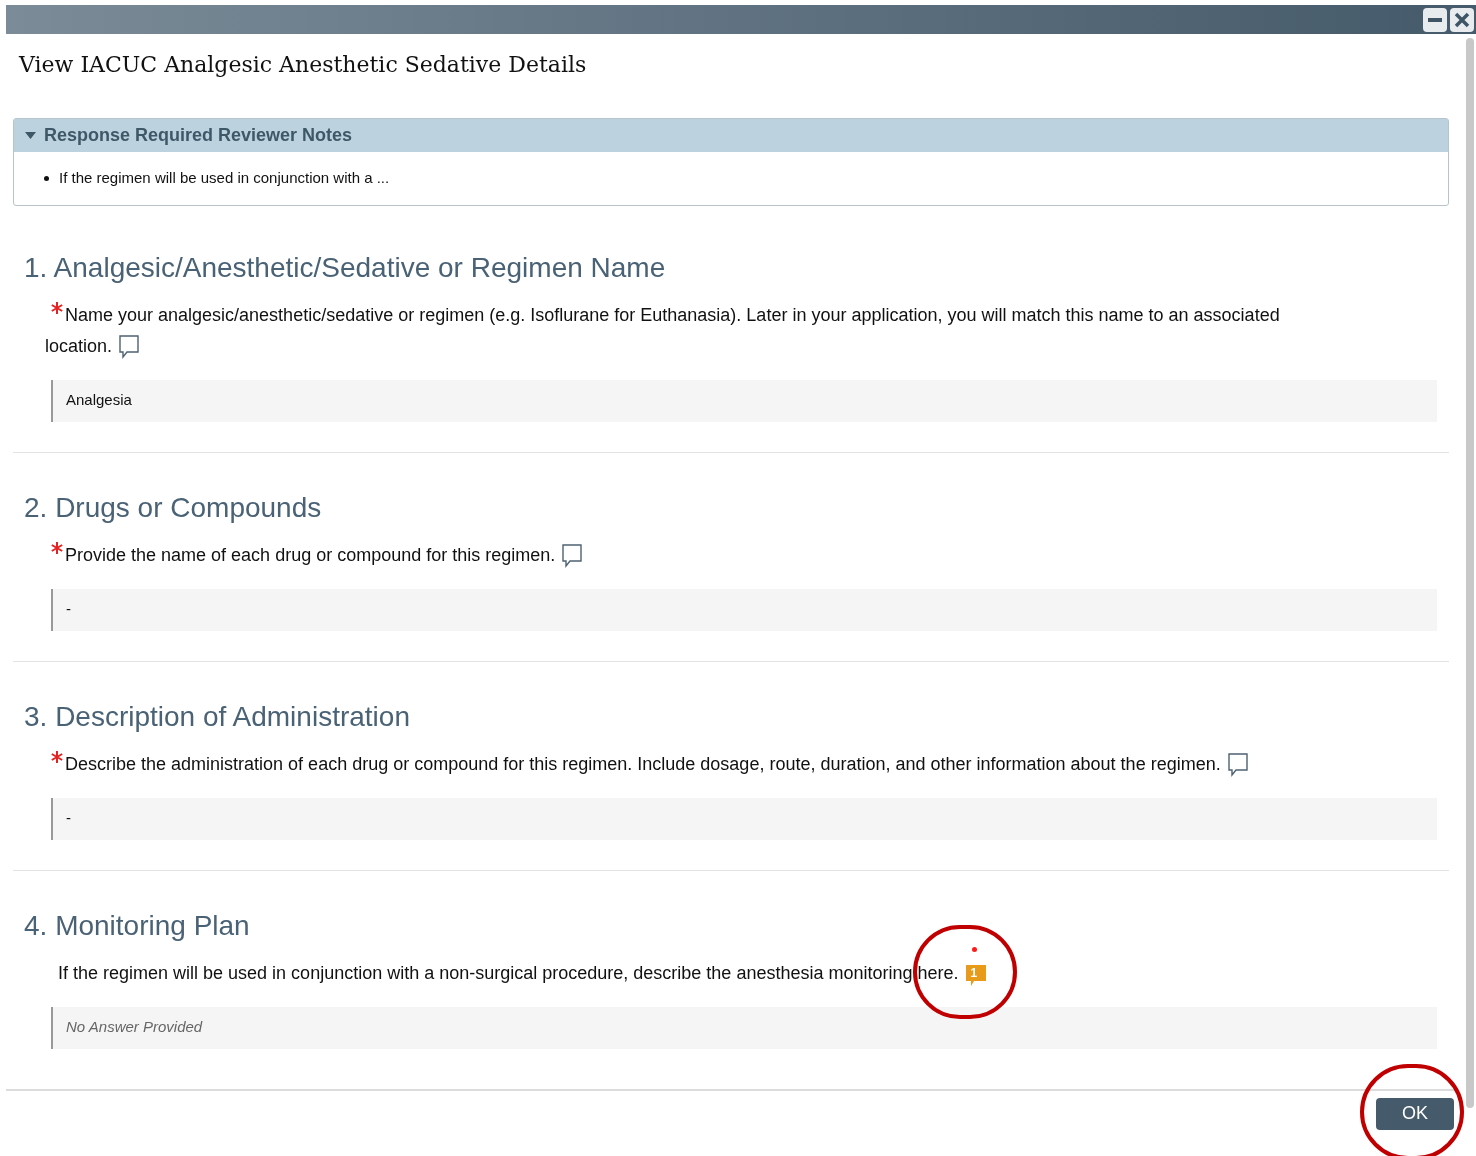 The image size is (1476, 1156). I want to click on minimize-button, so click(1435, 19).